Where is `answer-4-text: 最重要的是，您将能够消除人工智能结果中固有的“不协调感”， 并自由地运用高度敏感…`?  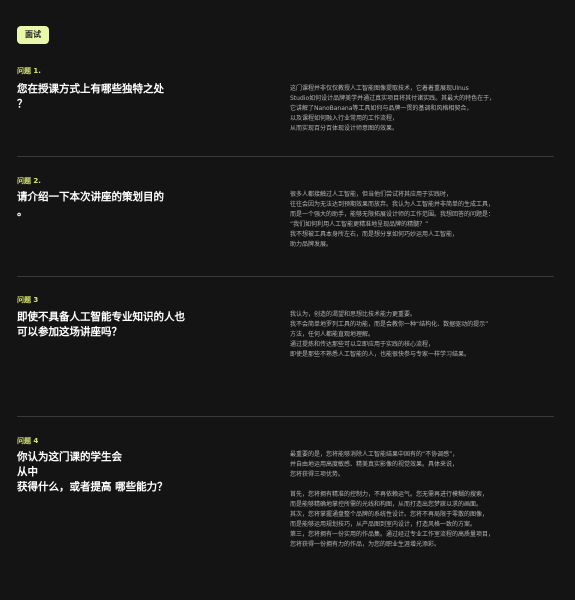 answer-4-text: 最重要的是，您将能够消除人工智能结果中固有的“不协调感”， 并自由地运用高度敏感… is located at coordinates (392, 499).